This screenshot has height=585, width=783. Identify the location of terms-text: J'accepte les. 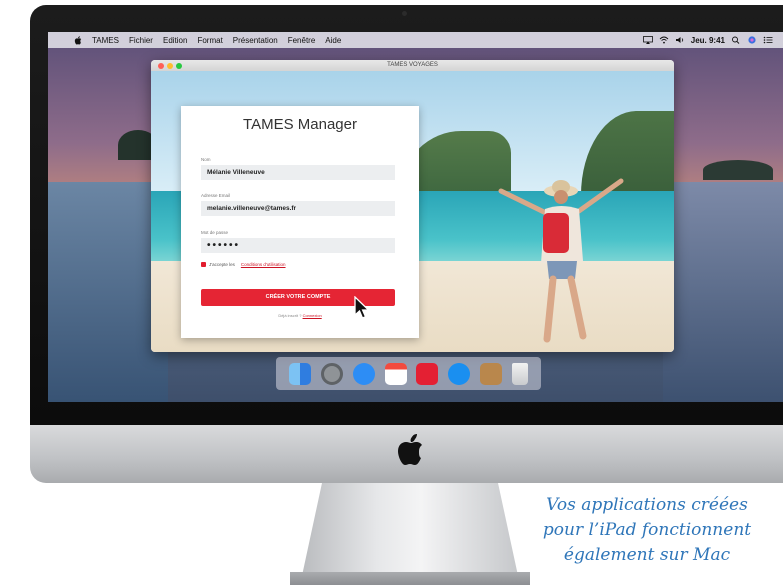
(222, 264).